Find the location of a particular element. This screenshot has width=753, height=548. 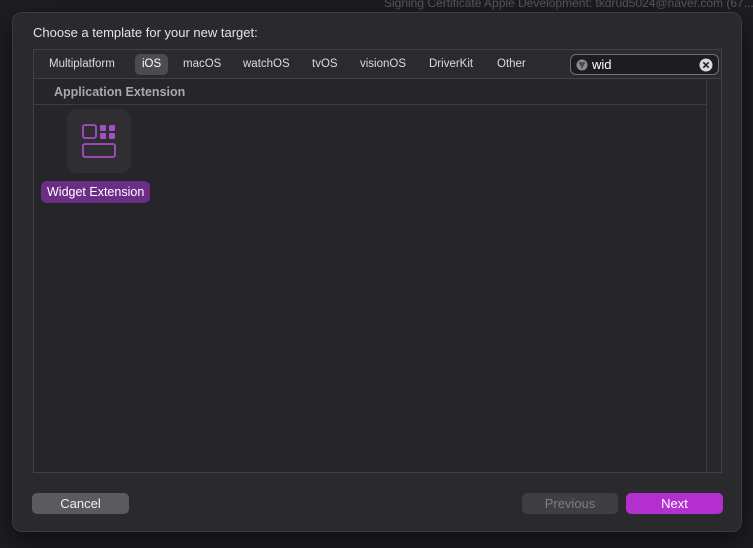

tab-watchos: watchOS is located at coordinates (266, 64).